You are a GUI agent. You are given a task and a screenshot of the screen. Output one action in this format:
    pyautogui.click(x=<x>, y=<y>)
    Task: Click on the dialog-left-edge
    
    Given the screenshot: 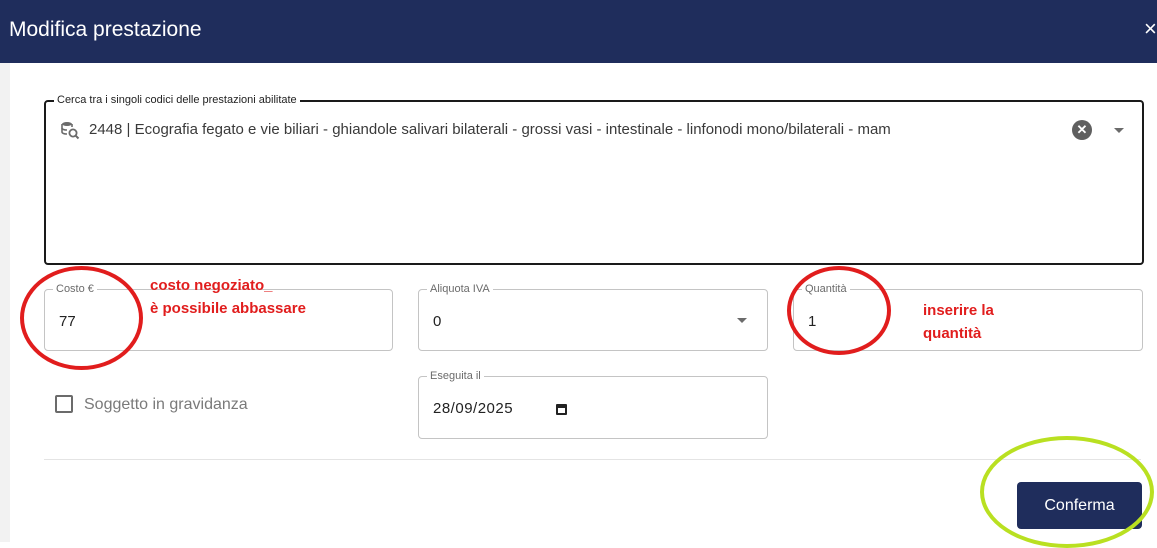 What is the action you would take?
    pyautogui.click(x=5, y=302)
    